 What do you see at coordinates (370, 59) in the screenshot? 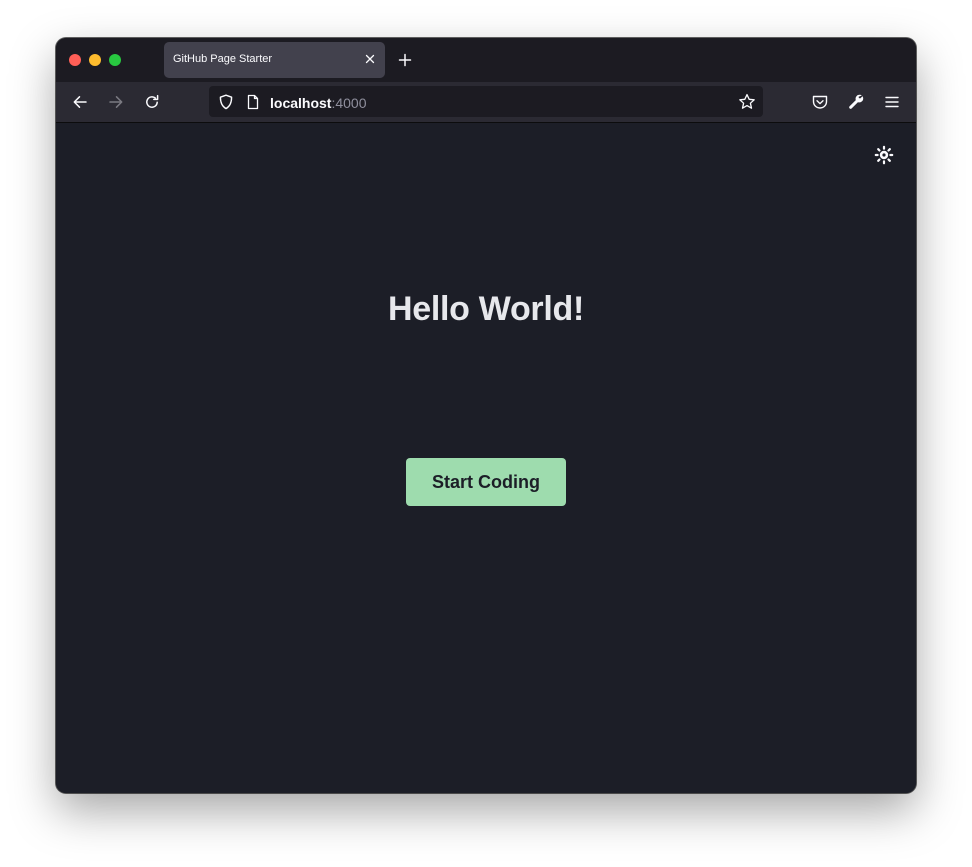
I see `close-icon` at bounding box center [370, 59].